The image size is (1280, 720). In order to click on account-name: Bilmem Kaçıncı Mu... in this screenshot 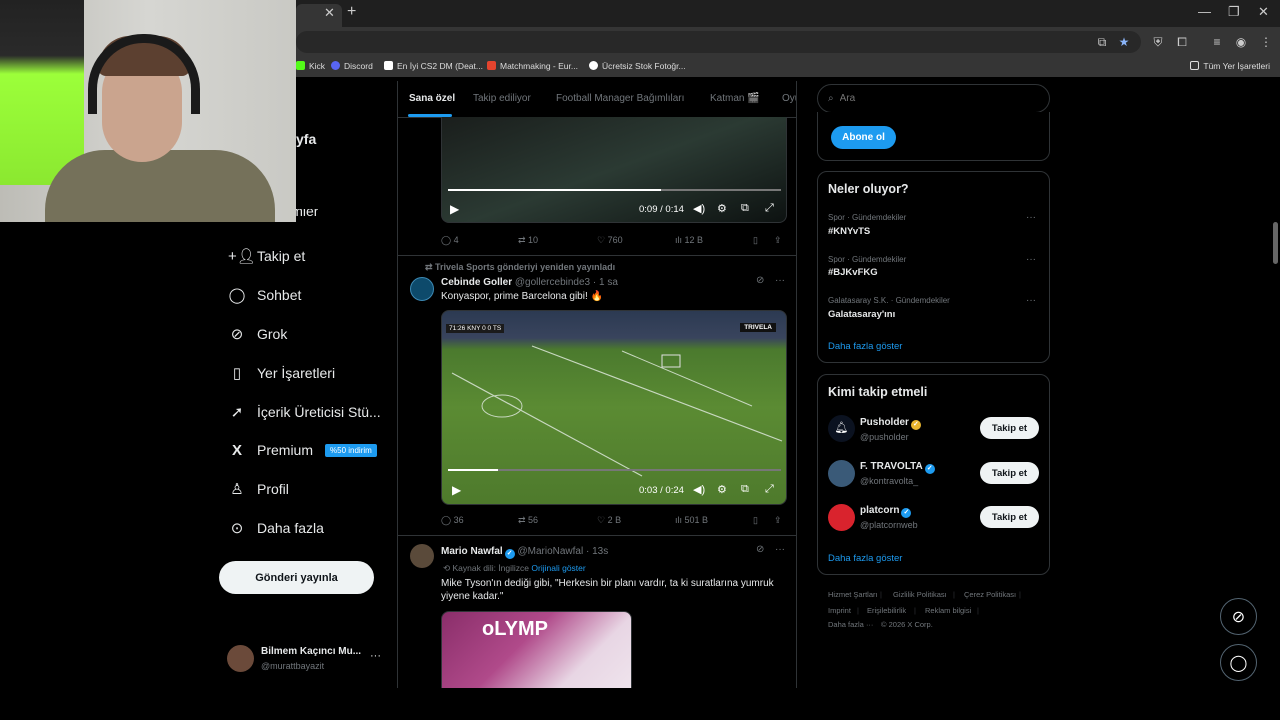, I will do `click(311, 651)`.